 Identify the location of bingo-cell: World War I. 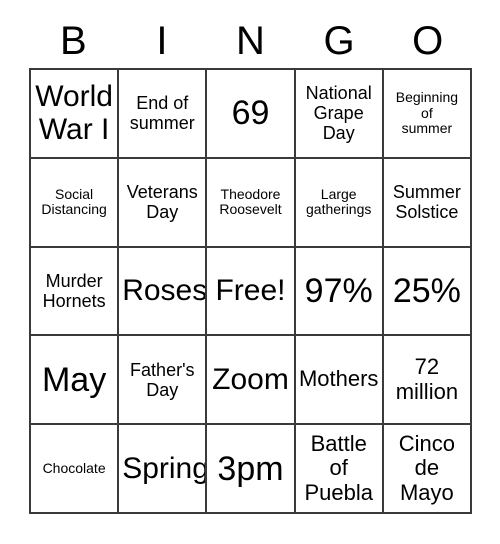
(75, 114).